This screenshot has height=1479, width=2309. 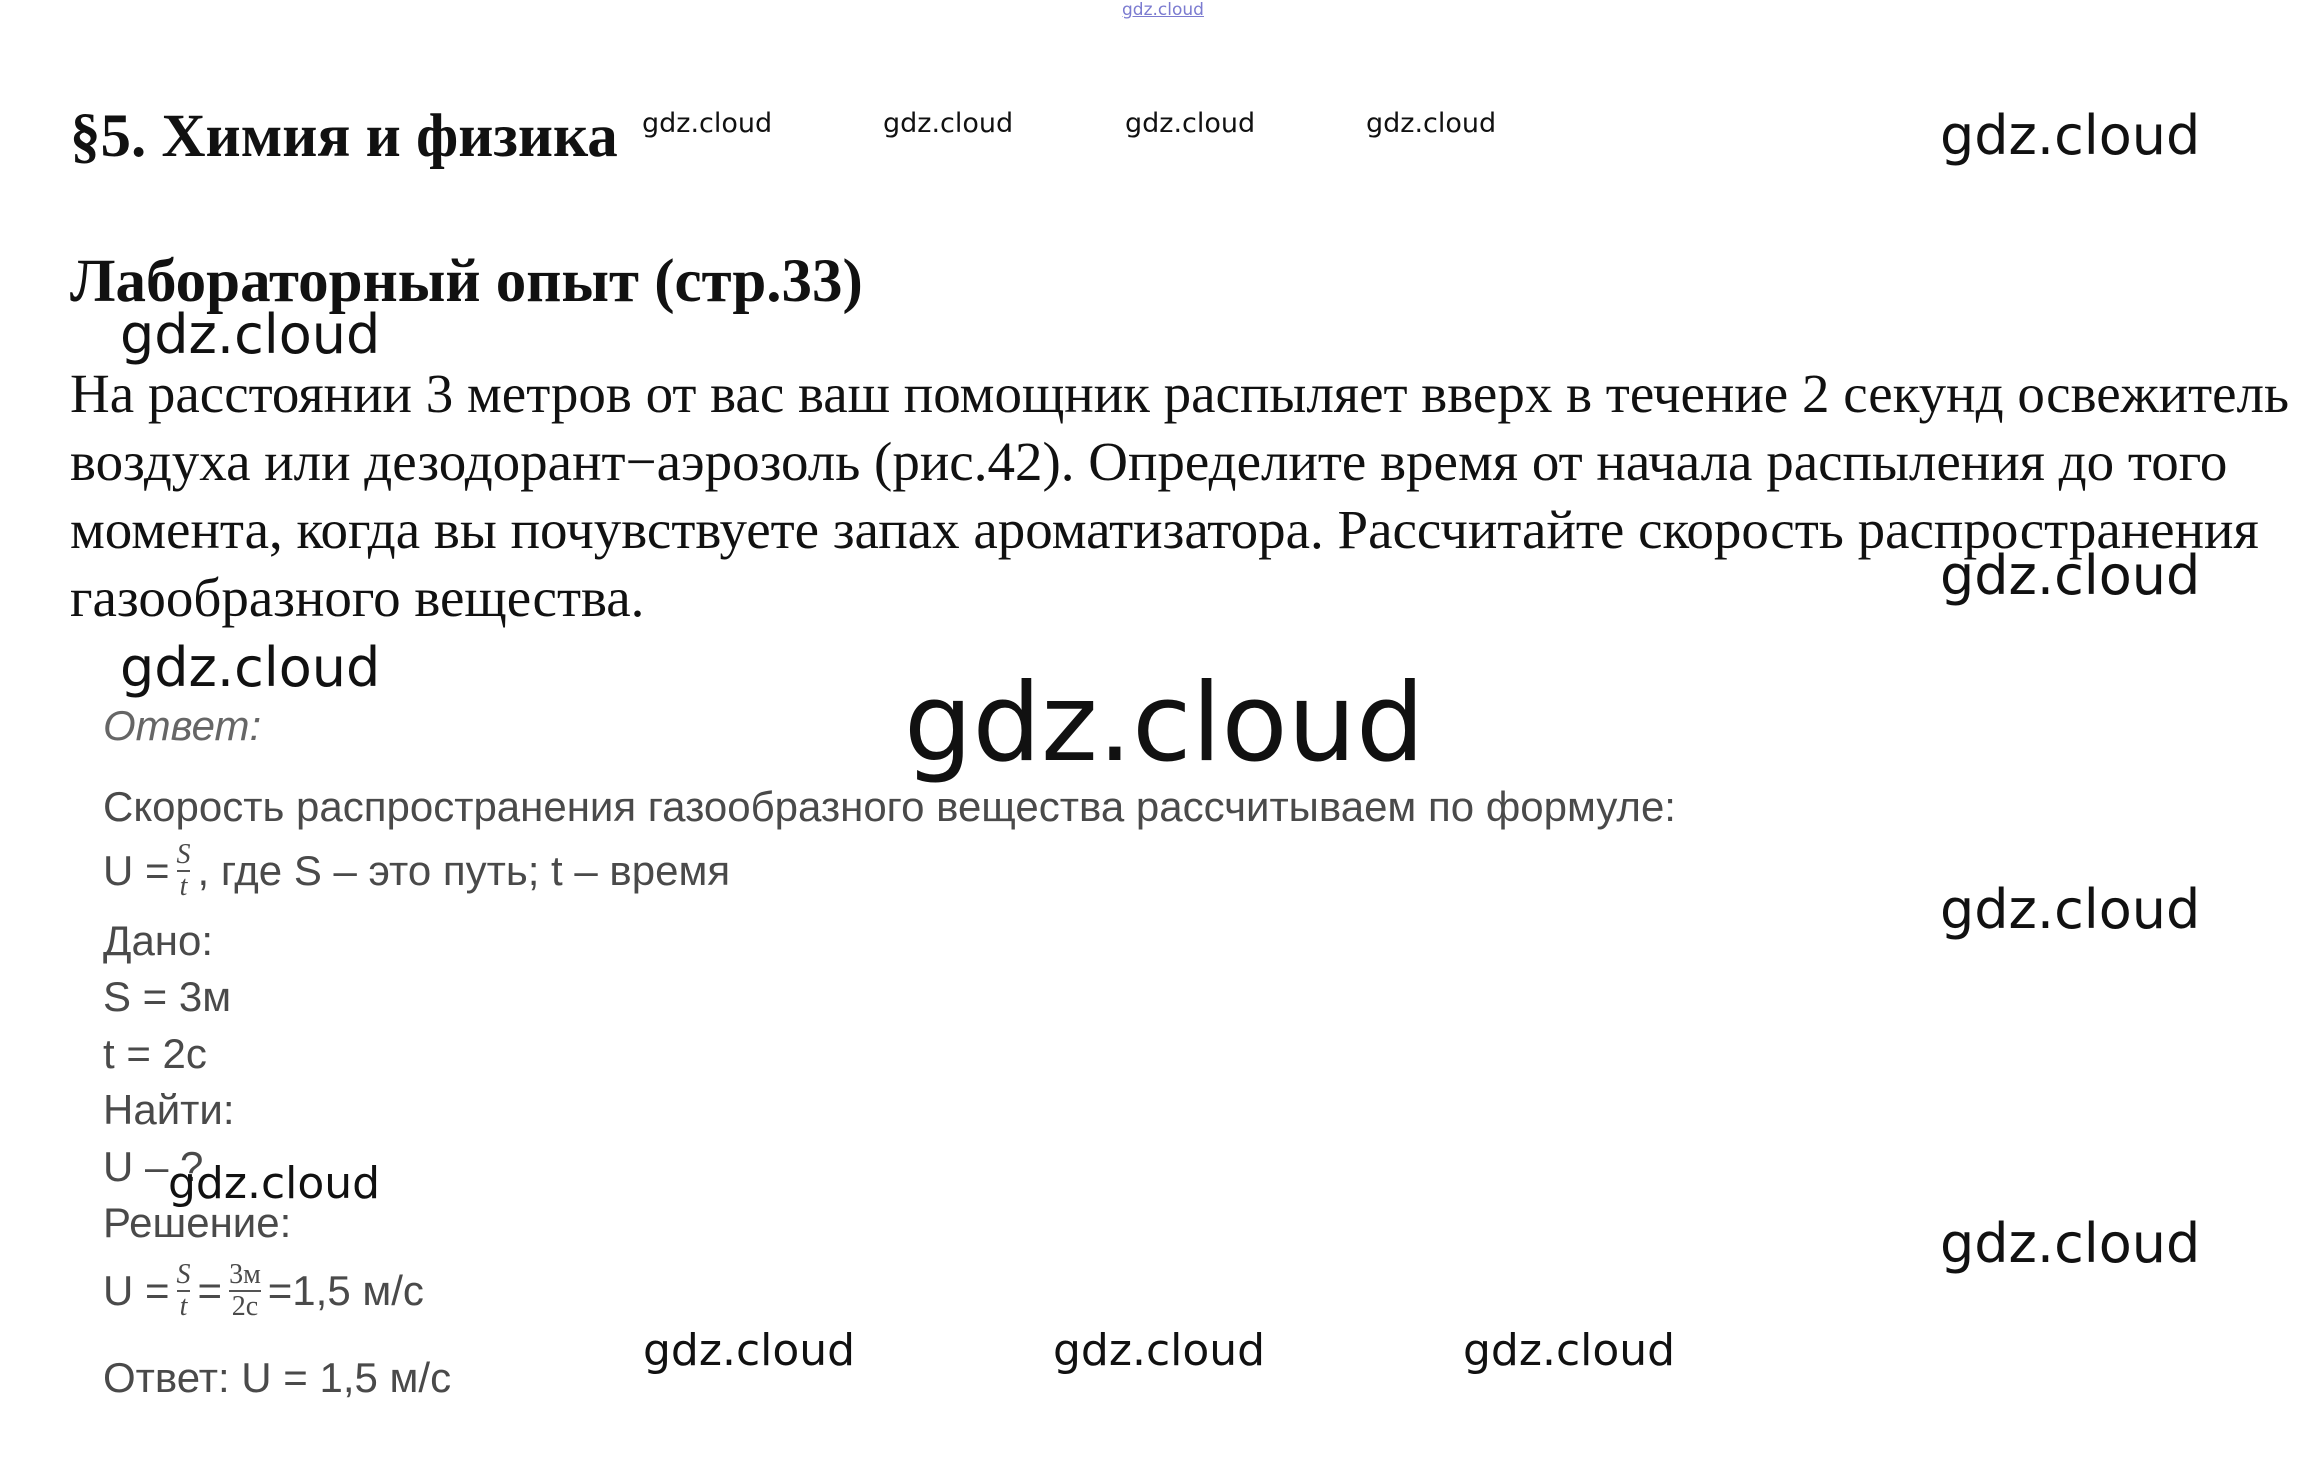 What do you see at coordinates (182, 725) in the screenshot?
I see `answer-label: Ответ:` at bounding box center [182, 725].